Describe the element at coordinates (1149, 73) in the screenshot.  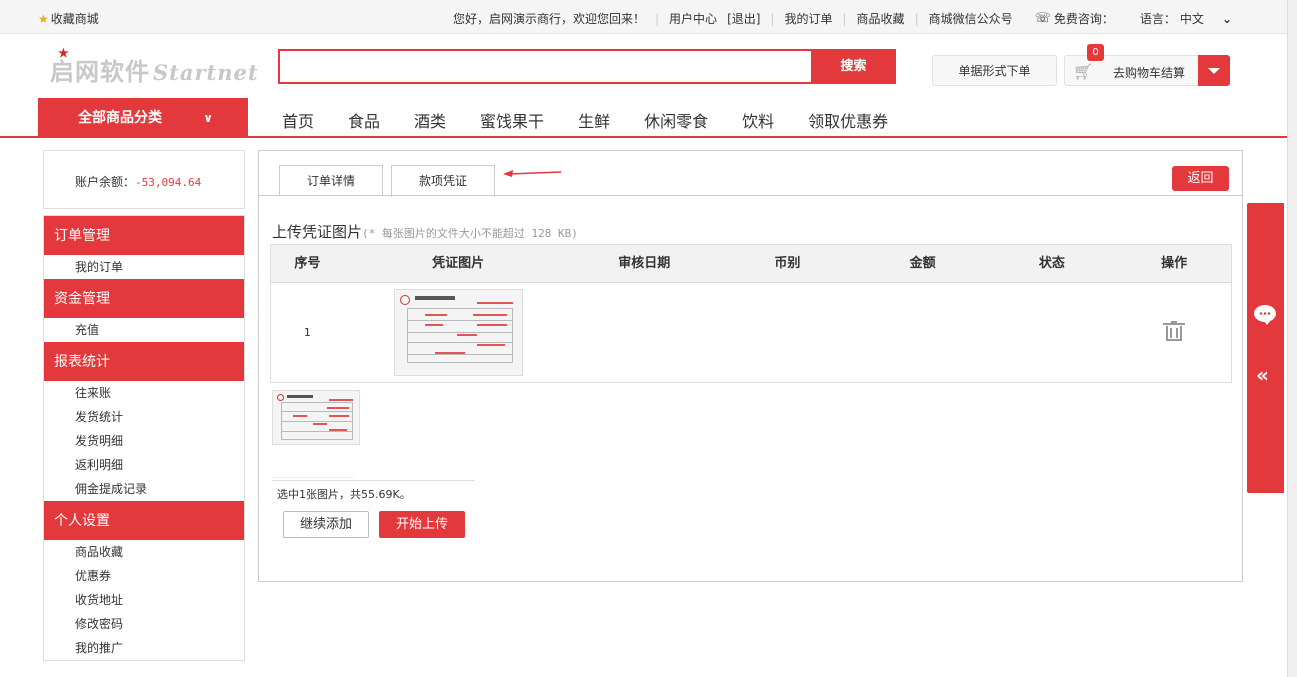
I see `cart-label: 去购物车结算` at that location.